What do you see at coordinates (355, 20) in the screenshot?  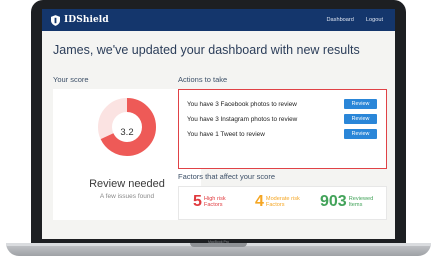 I see `header-nav: Dashboard Logout` at bounding box center [355, 20].